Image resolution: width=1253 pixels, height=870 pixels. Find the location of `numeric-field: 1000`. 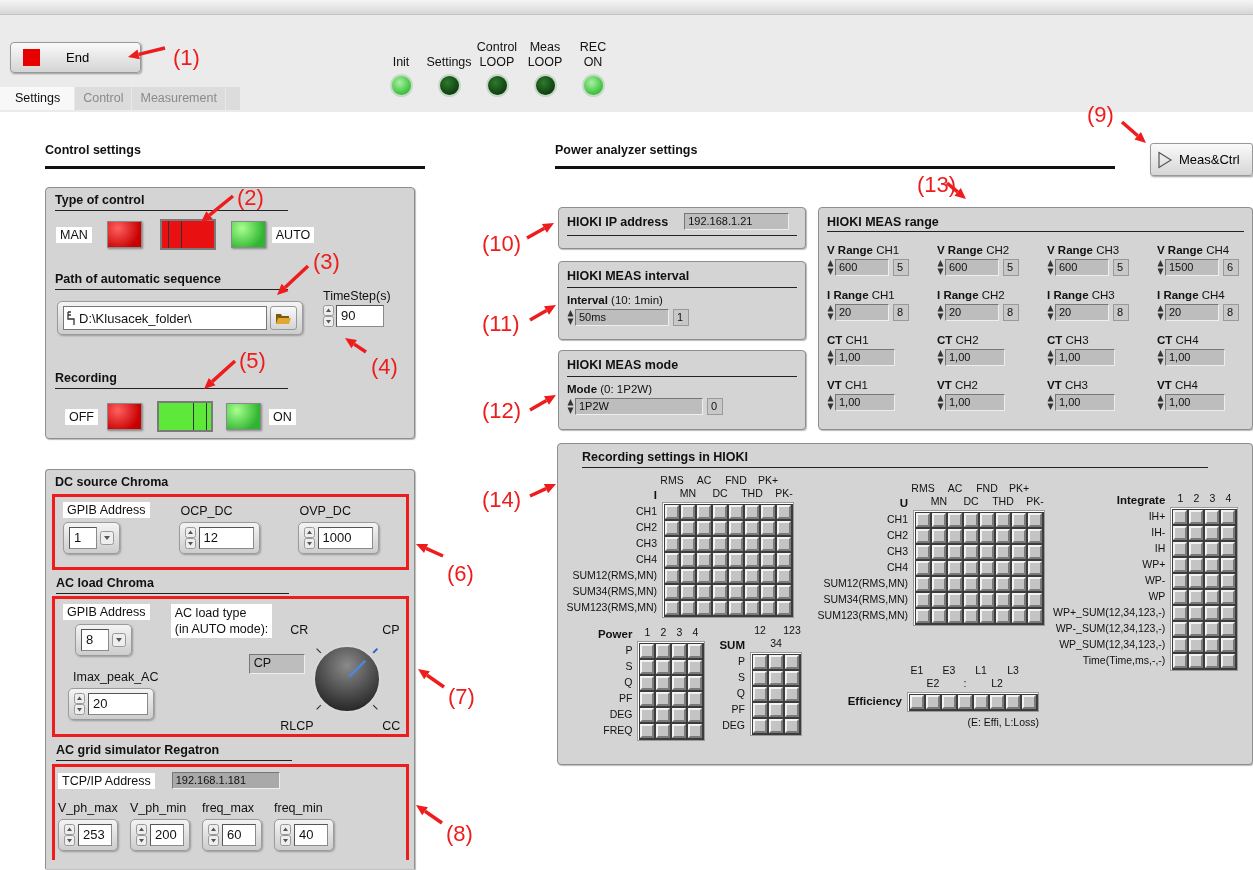

numeric-field: 1000 is located at coordinates (338, 538).